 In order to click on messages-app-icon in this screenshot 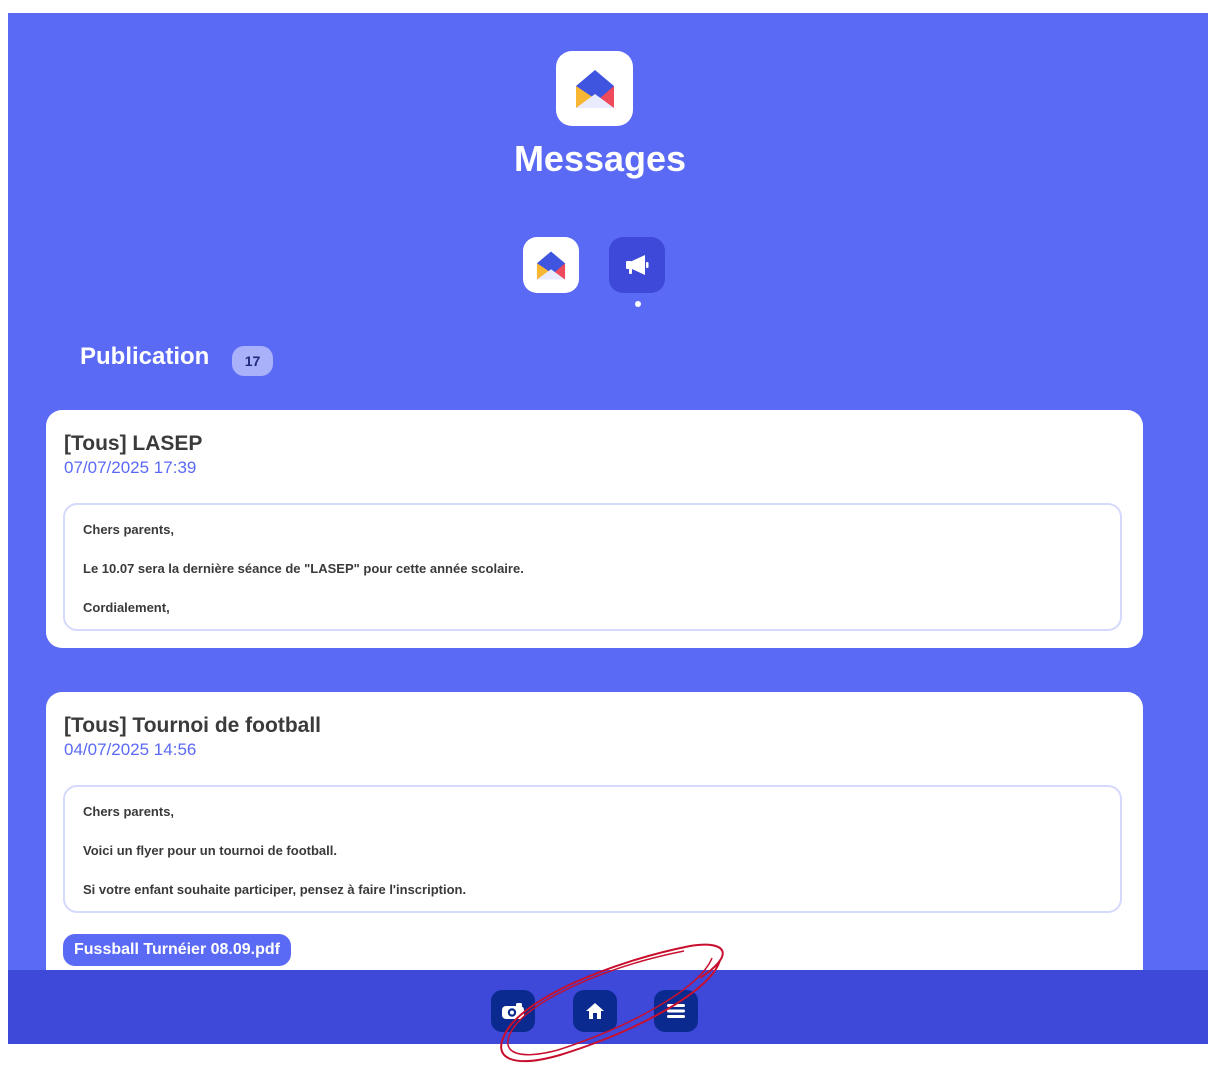, I will do `click(594, 88)`.